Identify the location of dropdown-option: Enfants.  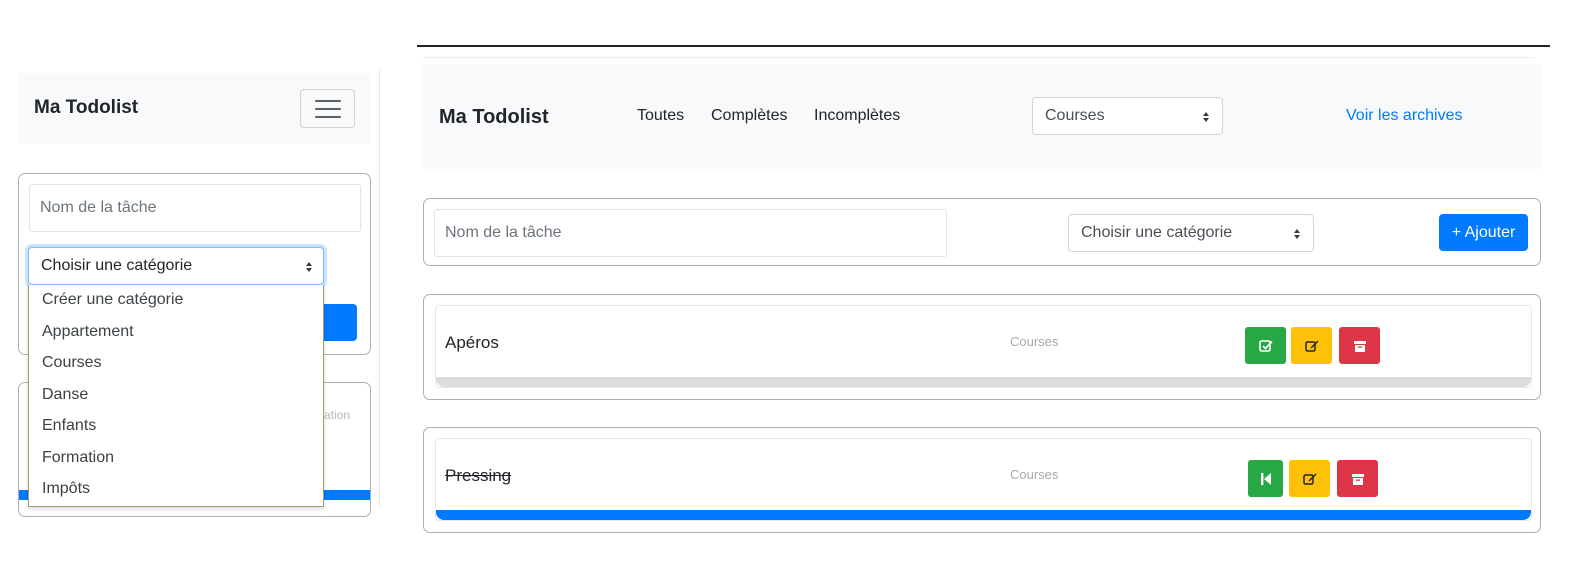
(176, 427).